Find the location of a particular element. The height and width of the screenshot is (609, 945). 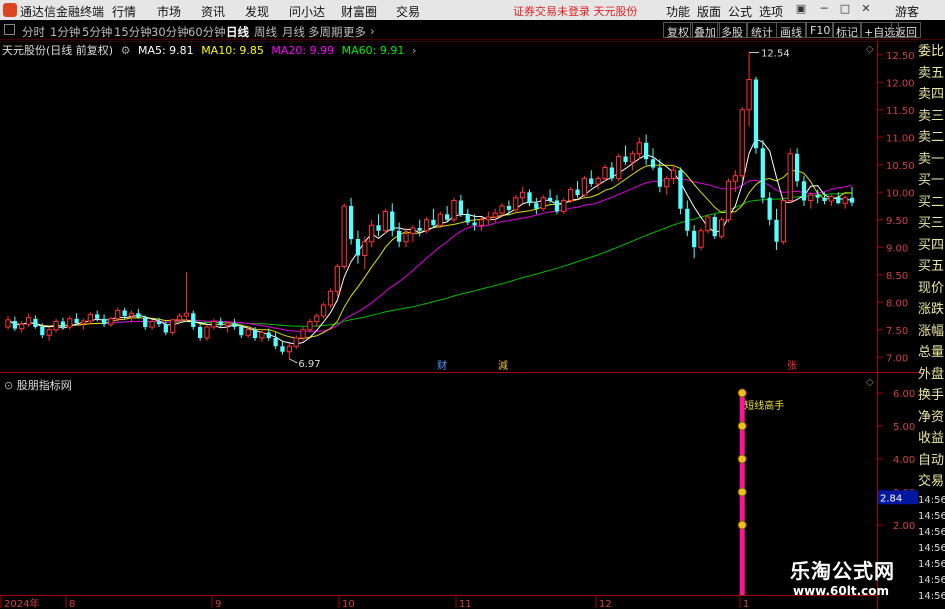

menu-ask: 问小达 is located at coordinates (307, 11).